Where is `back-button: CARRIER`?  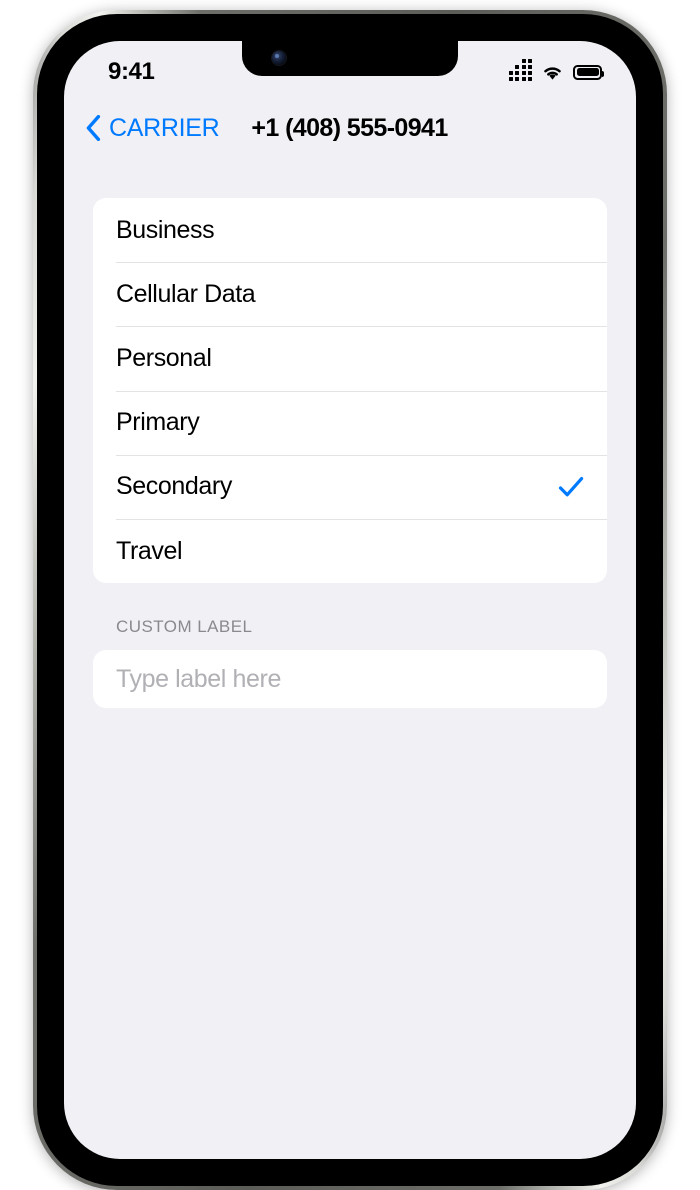
back-button: CARRIER is located at coordinates (153, 128).